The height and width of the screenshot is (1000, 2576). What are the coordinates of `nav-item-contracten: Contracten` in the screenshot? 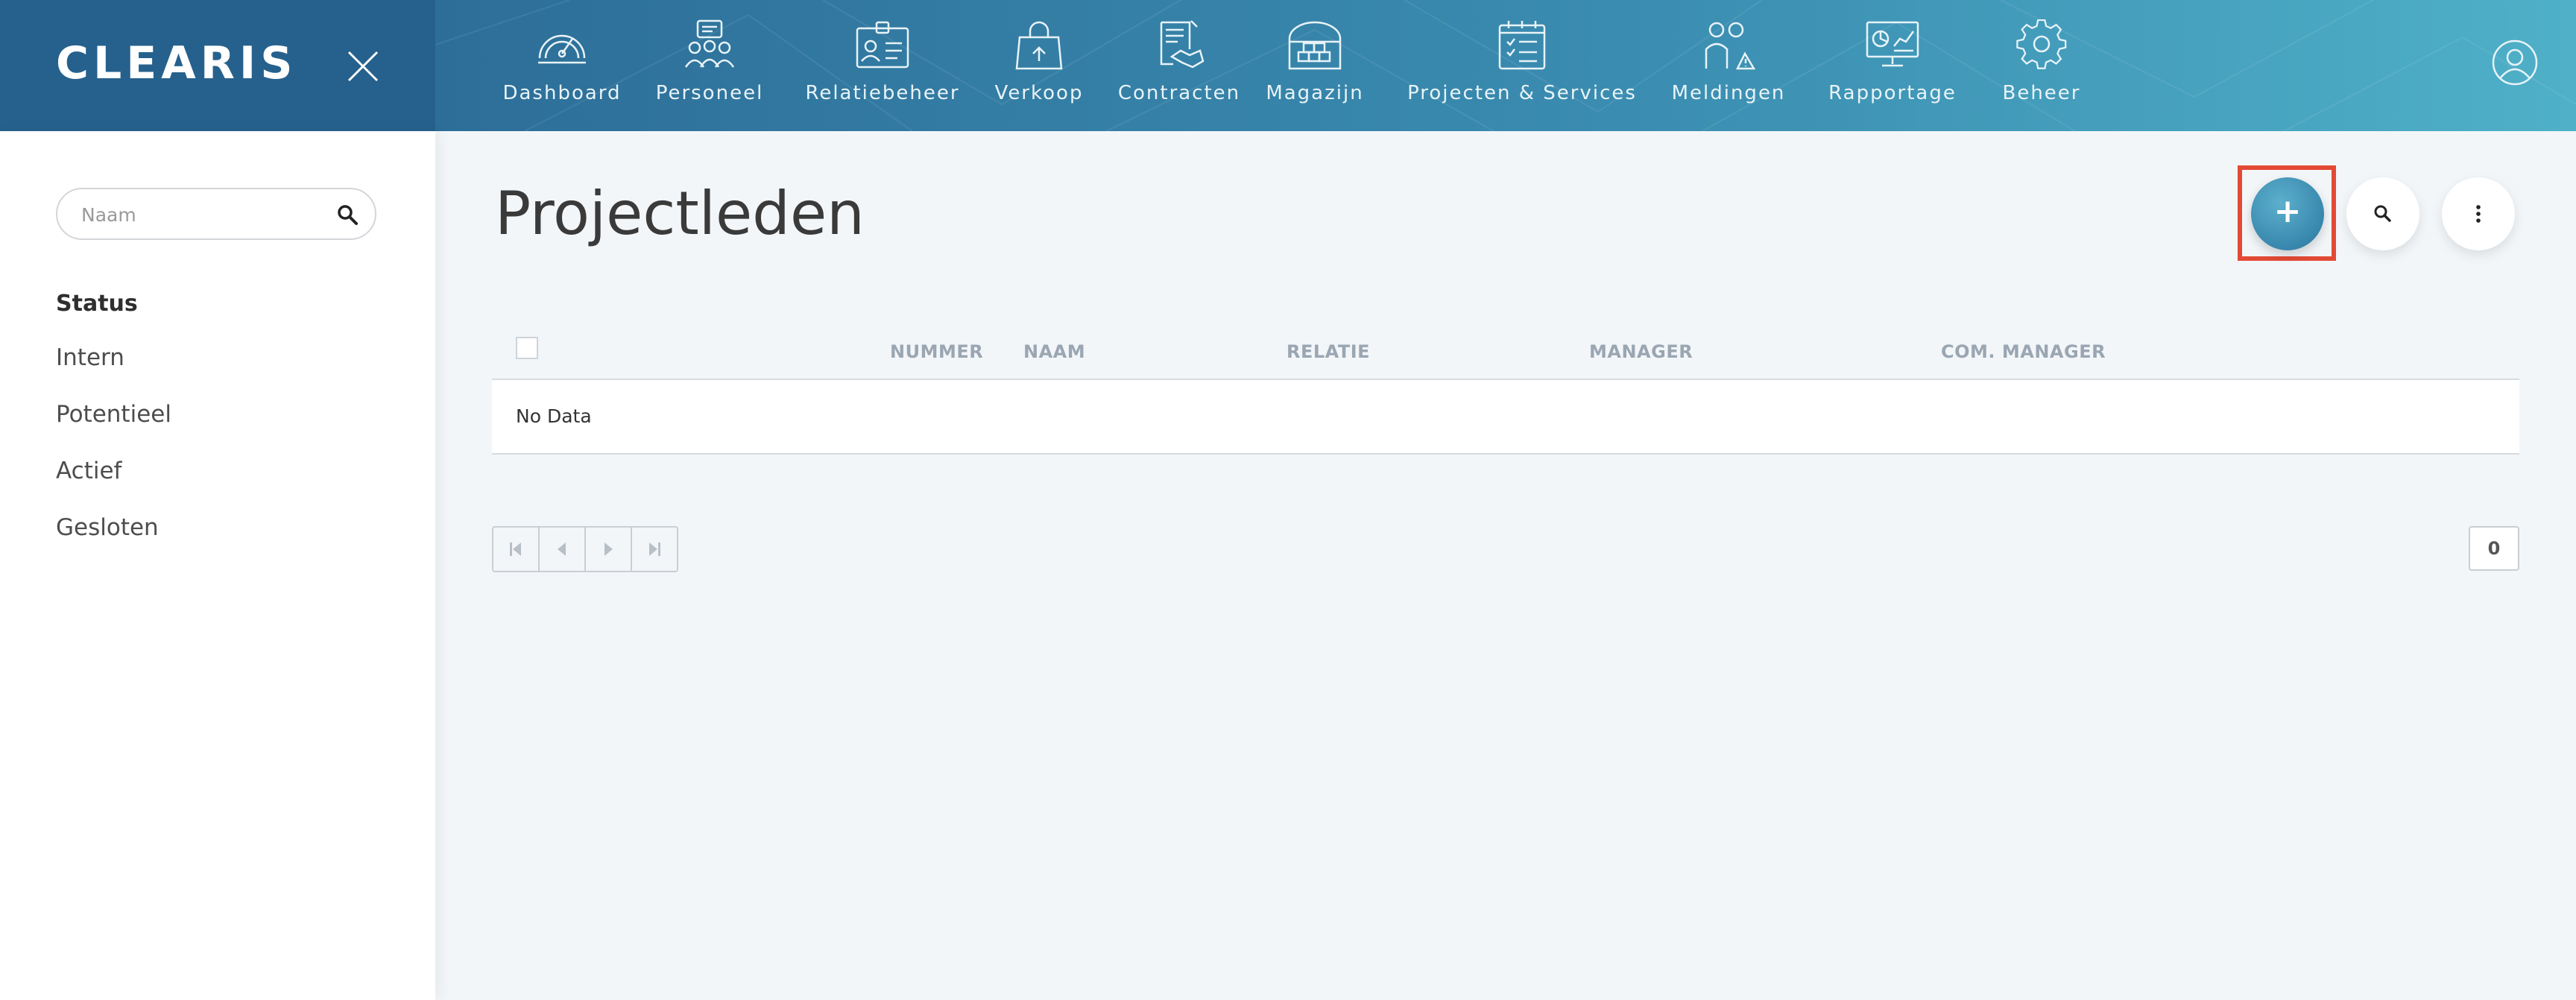 It's located at (1179, 66).